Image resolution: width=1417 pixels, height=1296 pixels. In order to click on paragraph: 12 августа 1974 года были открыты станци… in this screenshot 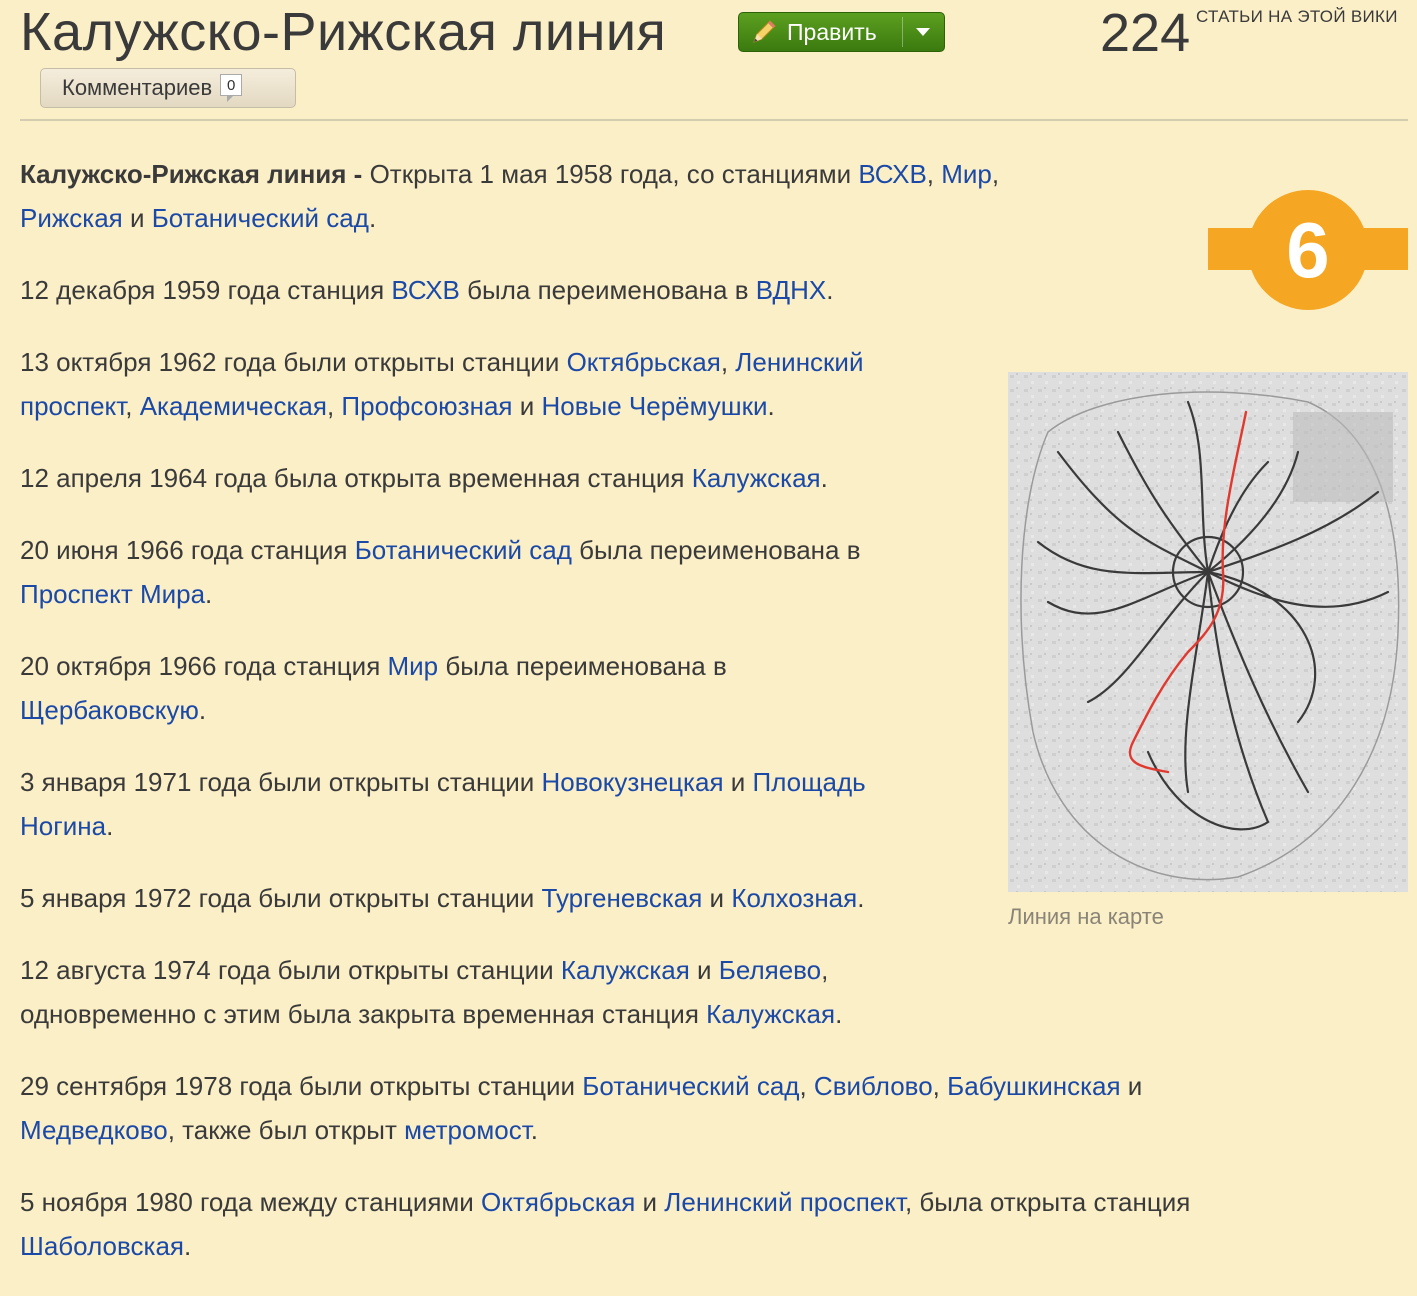, I will do `click(715, 992)`.